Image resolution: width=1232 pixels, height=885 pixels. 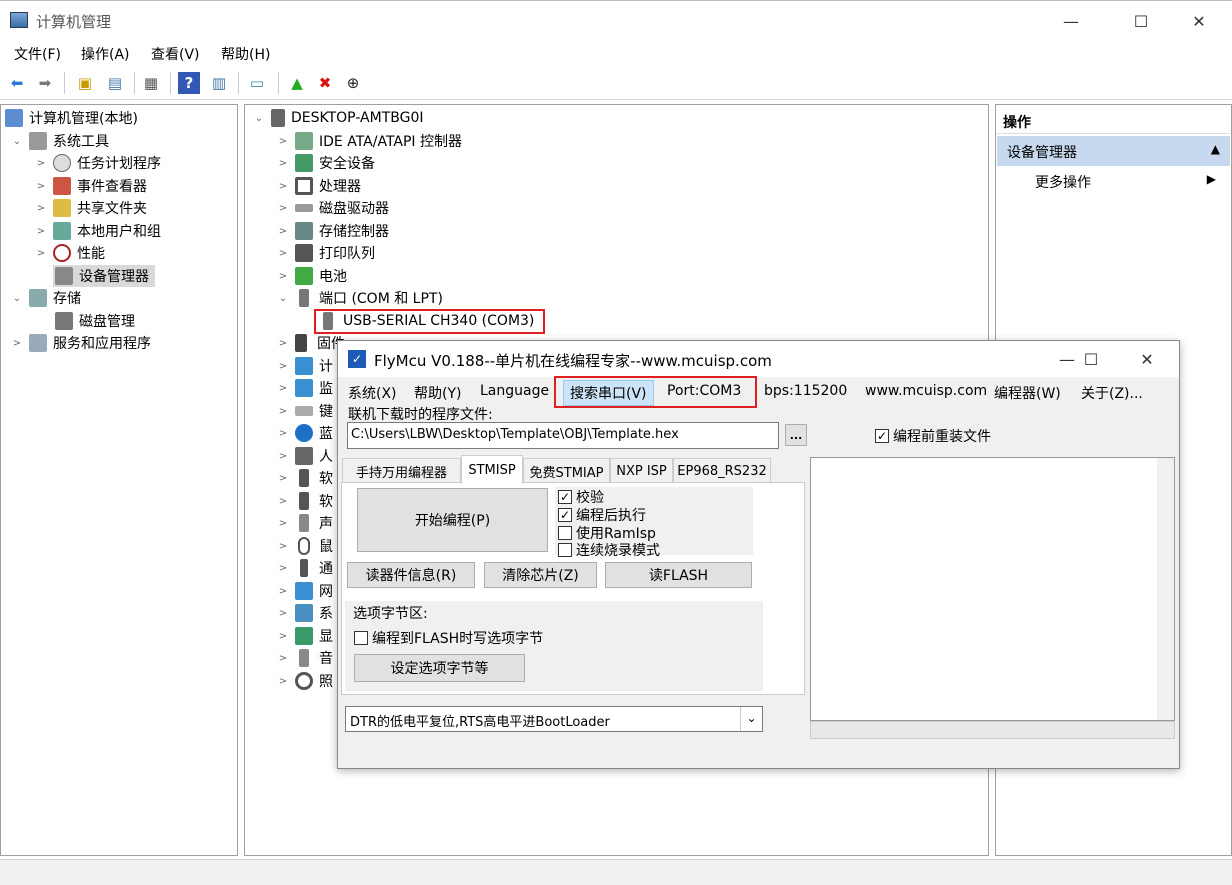 I want to click on tree-item-local-users: > 本地用户和组, so click(x=98, y=231).